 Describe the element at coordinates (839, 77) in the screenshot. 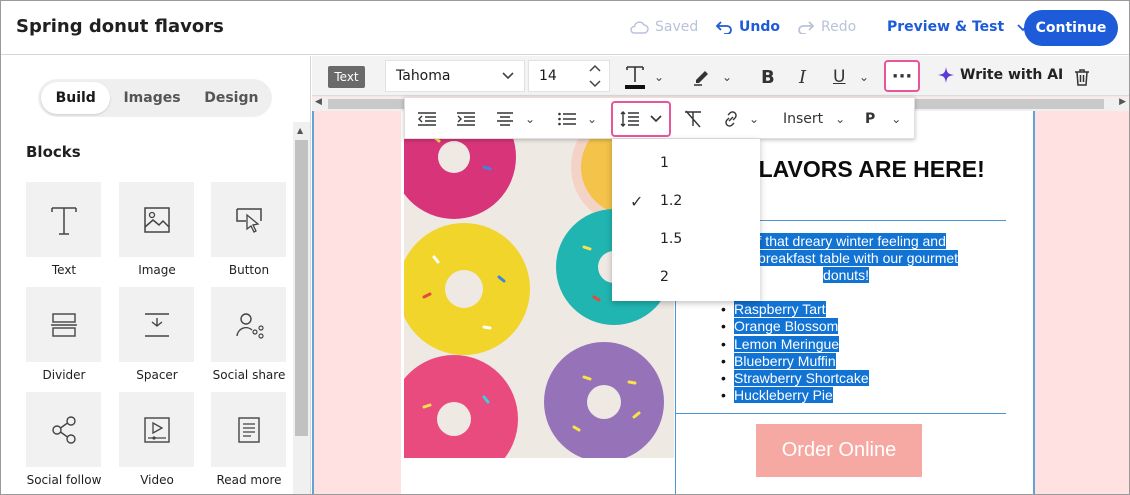

I see `underline-button: U` at that location.